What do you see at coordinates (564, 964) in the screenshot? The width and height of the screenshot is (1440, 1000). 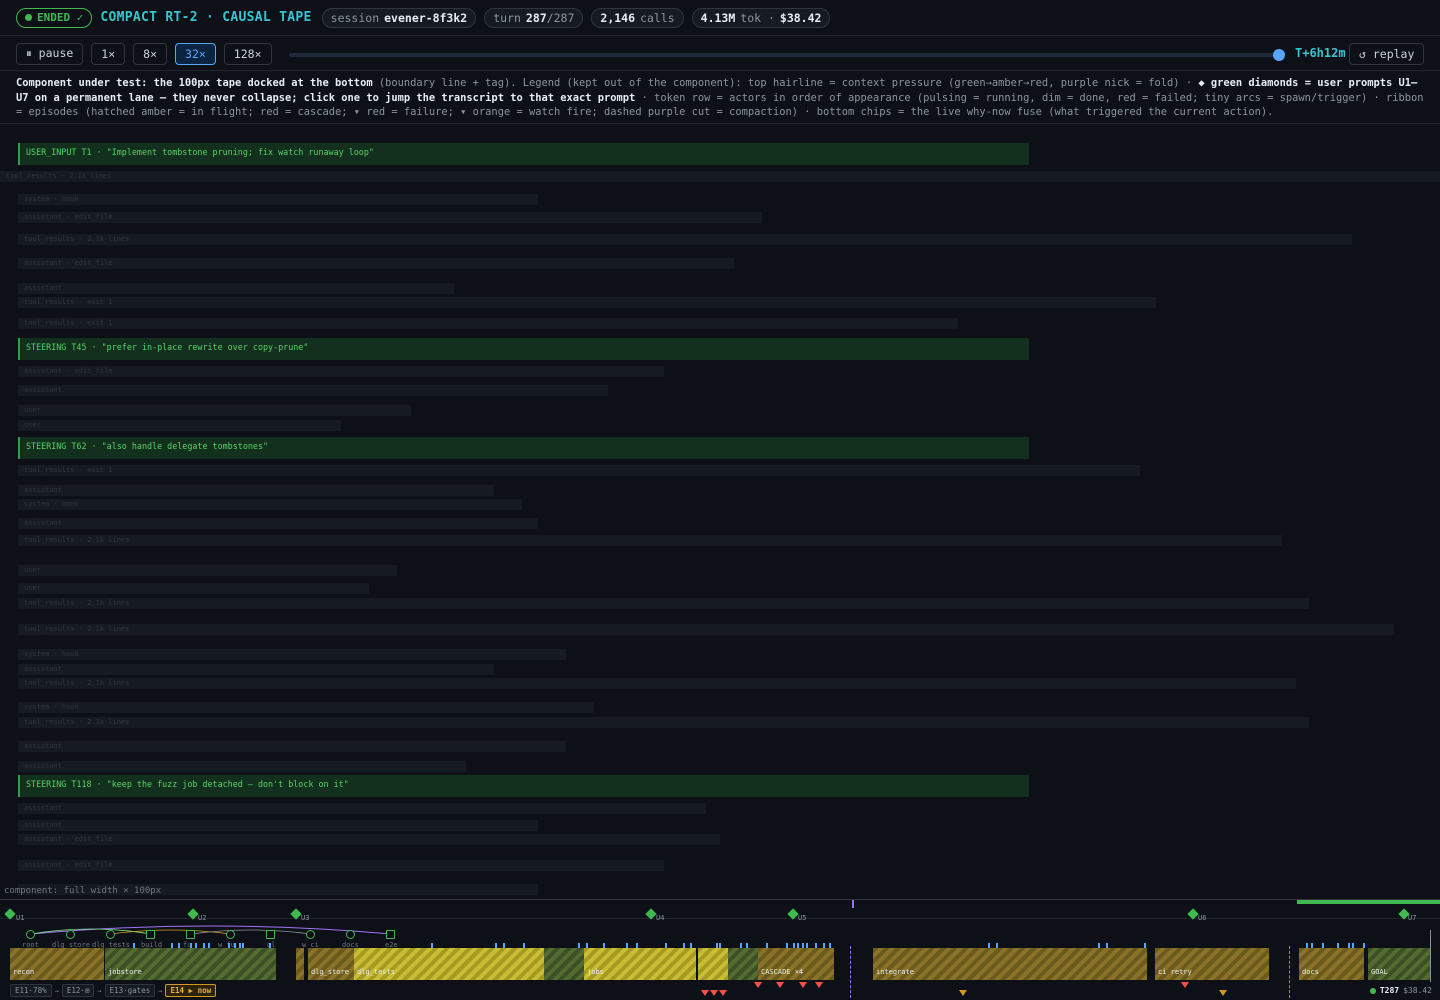 I see `episode-bridge` at bounding box center [564, 964].